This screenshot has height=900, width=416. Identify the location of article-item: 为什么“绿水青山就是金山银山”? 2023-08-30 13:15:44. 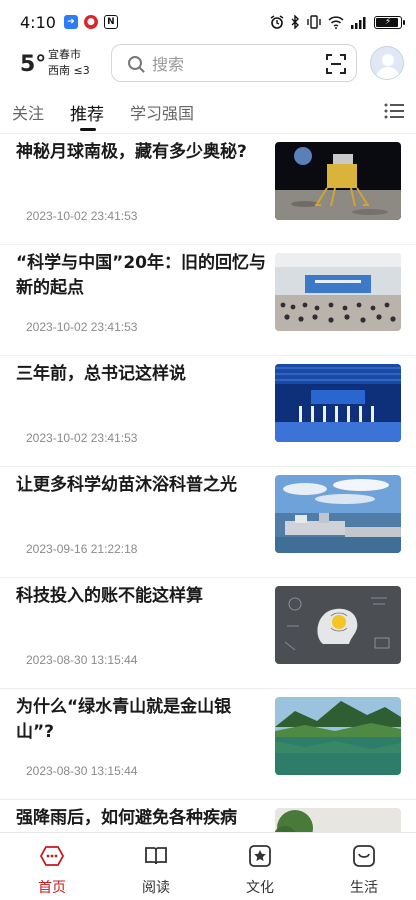
(208, 744).